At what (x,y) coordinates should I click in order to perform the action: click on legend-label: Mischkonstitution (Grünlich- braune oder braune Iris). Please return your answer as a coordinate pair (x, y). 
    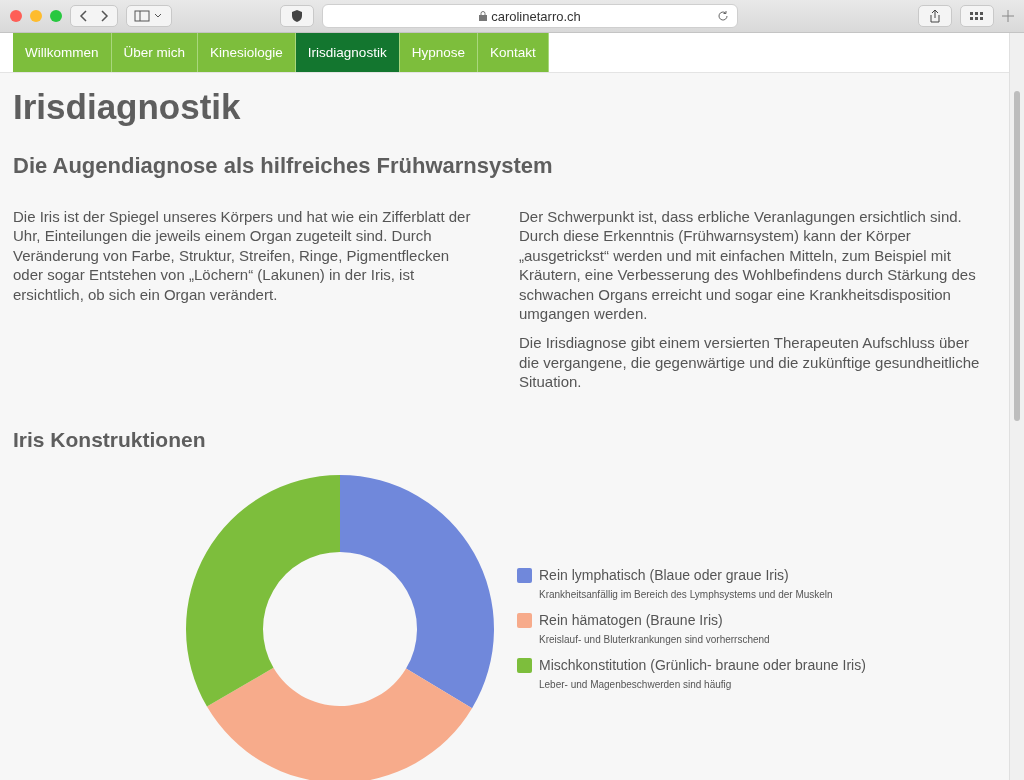
    Looking at the image, I should click on (702, 665).